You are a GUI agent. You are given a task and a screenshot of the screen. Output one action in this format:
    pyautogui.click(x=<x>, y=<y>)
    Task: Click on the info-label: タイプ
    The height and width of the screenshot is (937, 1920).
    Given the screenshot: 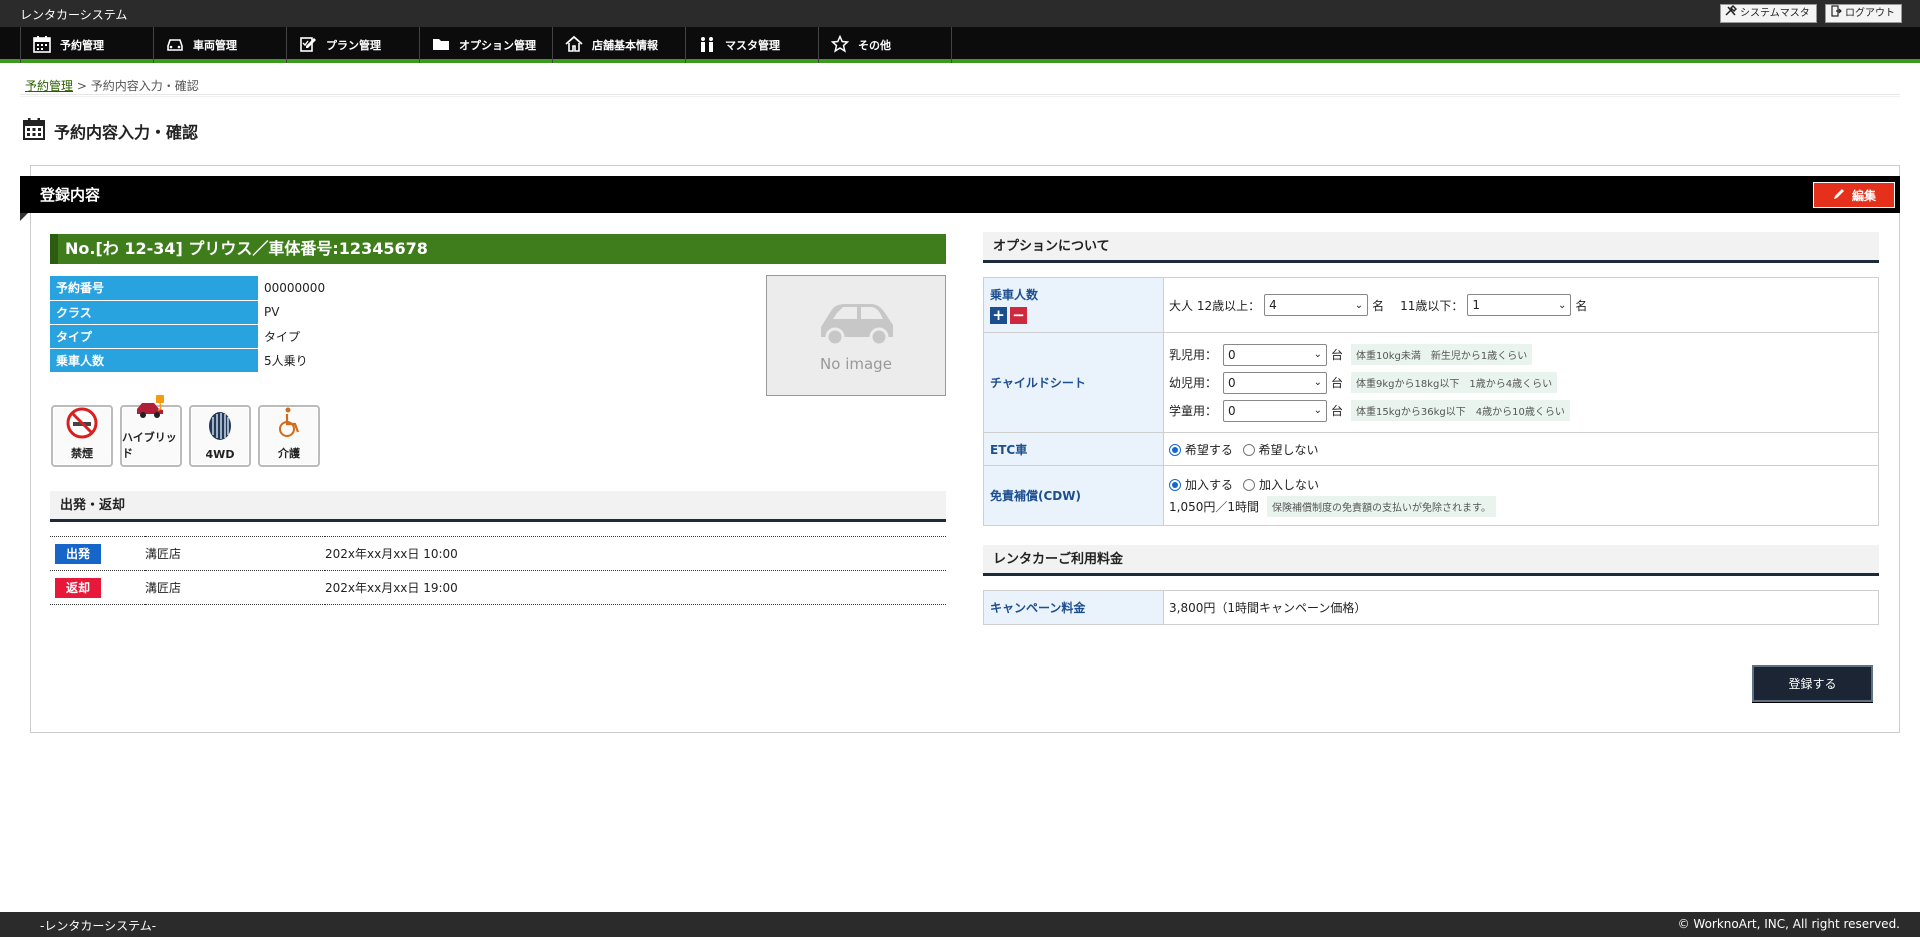 What is the action you would take?
    pyautogui.click(x=154, y=336)
    